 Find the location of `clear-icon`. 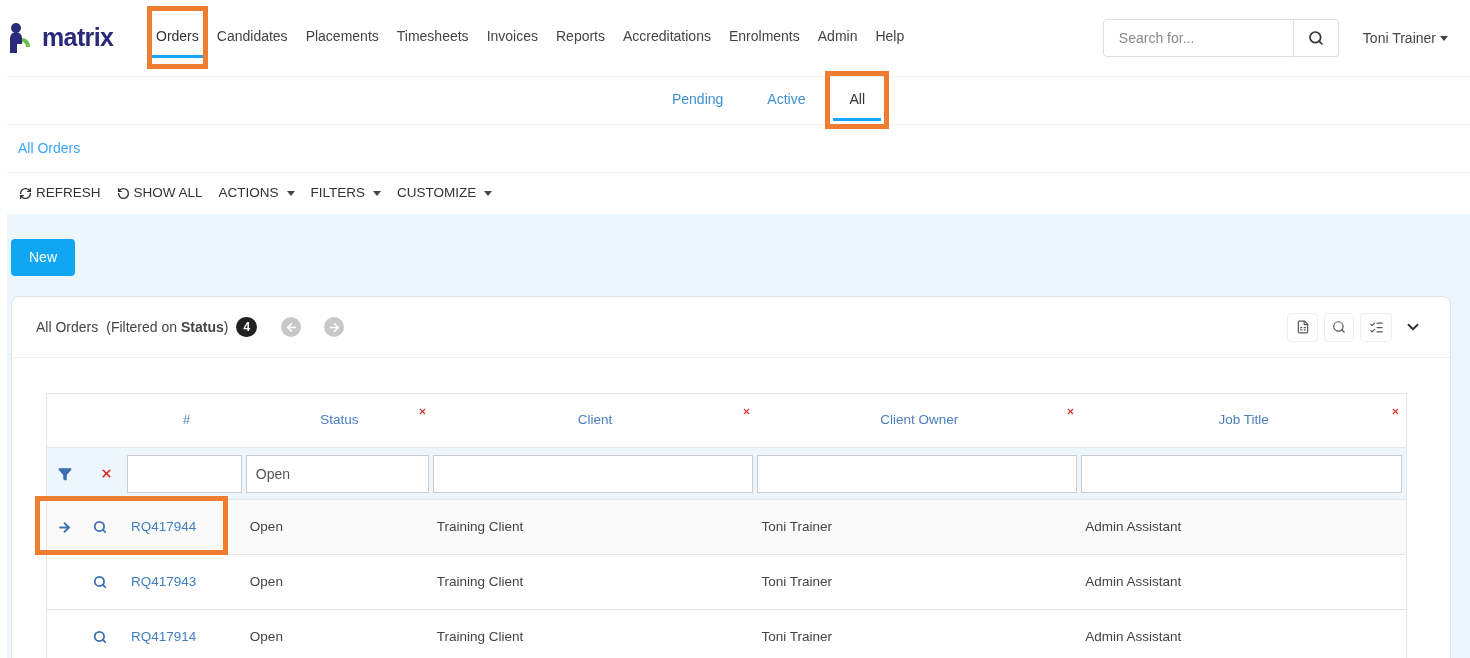

clear-icon is located at coordinates (106, 473).